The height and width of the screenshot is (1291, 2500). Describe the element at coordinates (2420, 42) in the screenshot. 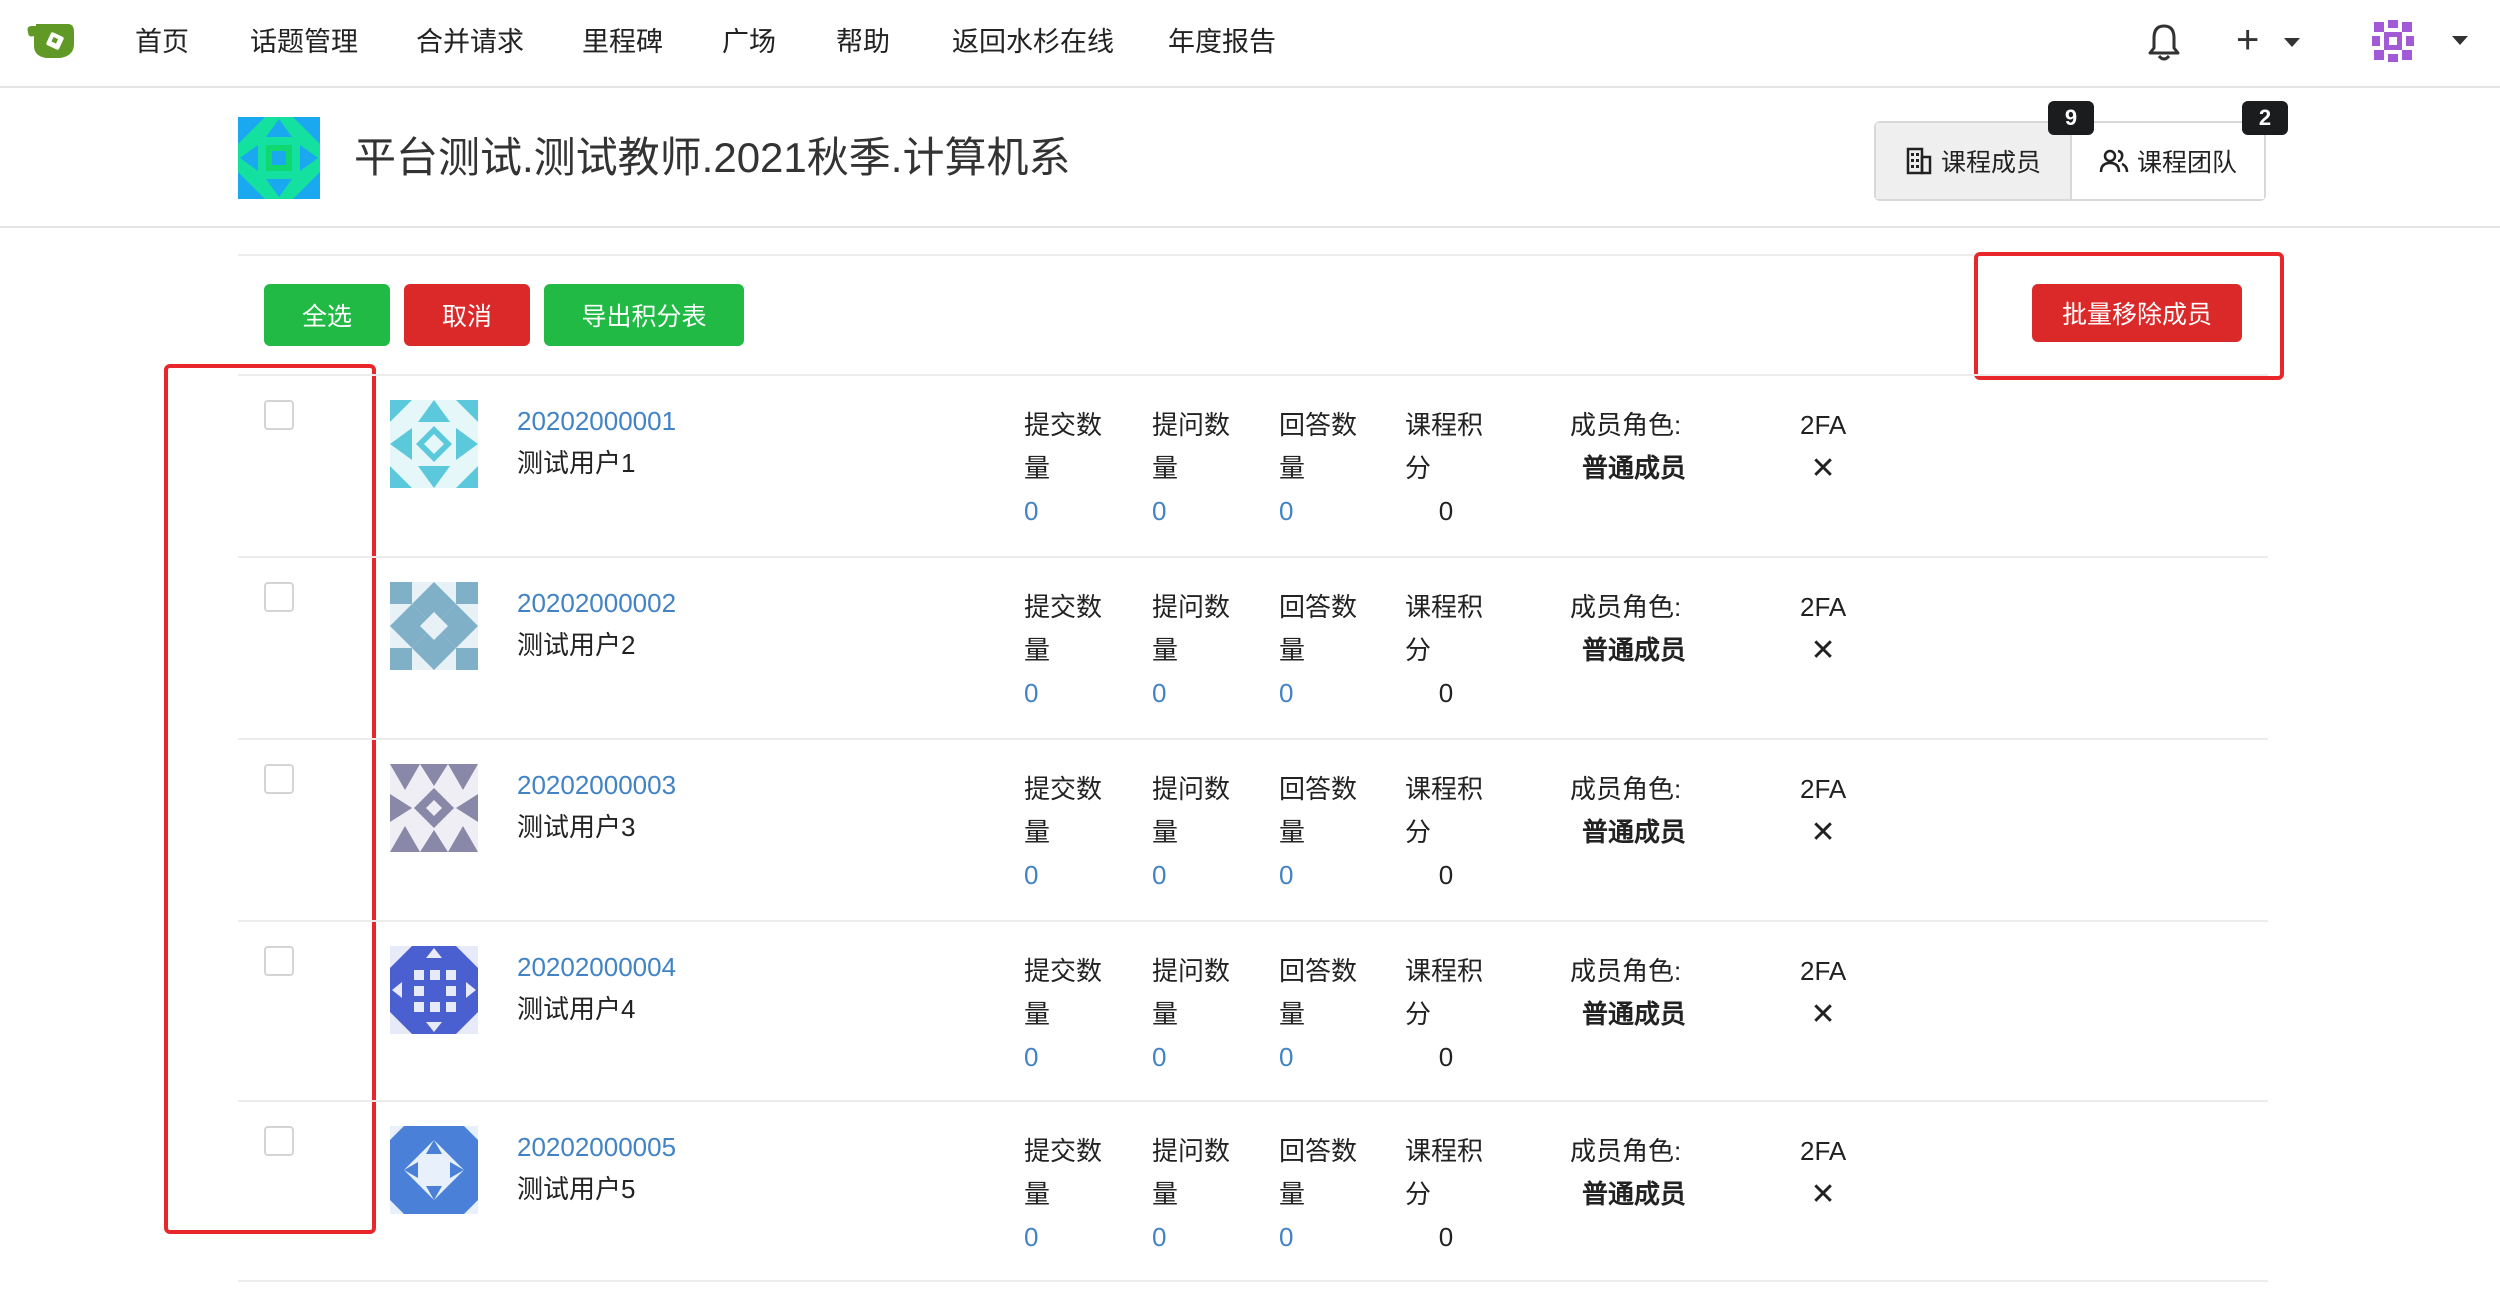

I see `user-menu` at that location.